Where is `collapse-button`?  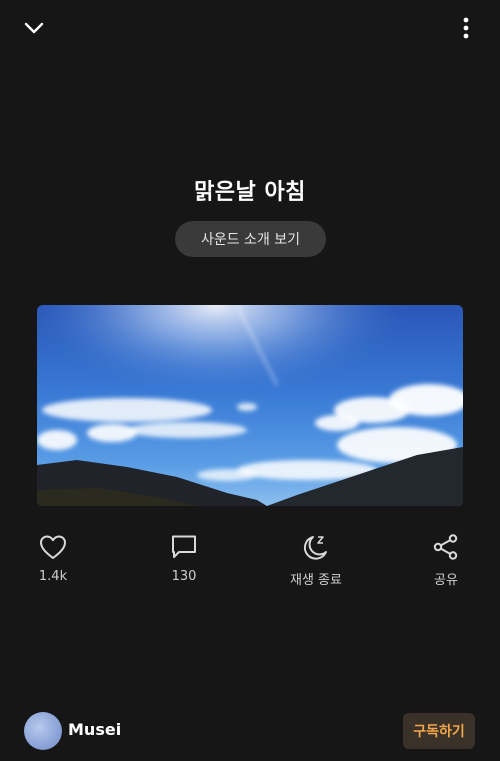
collapse-button is located at coordinates (34, 28).